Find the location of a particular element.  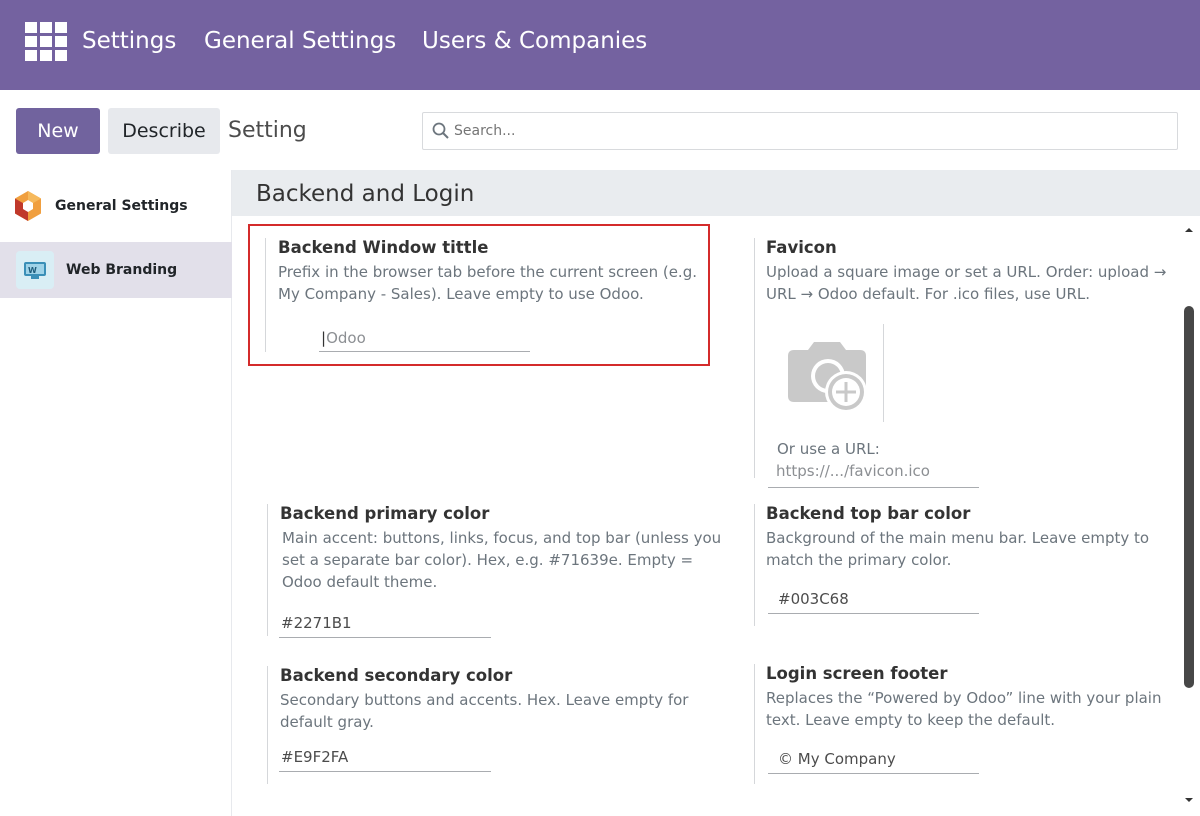

control-panel: New Describe Setting is located at coordinates (600, 130).